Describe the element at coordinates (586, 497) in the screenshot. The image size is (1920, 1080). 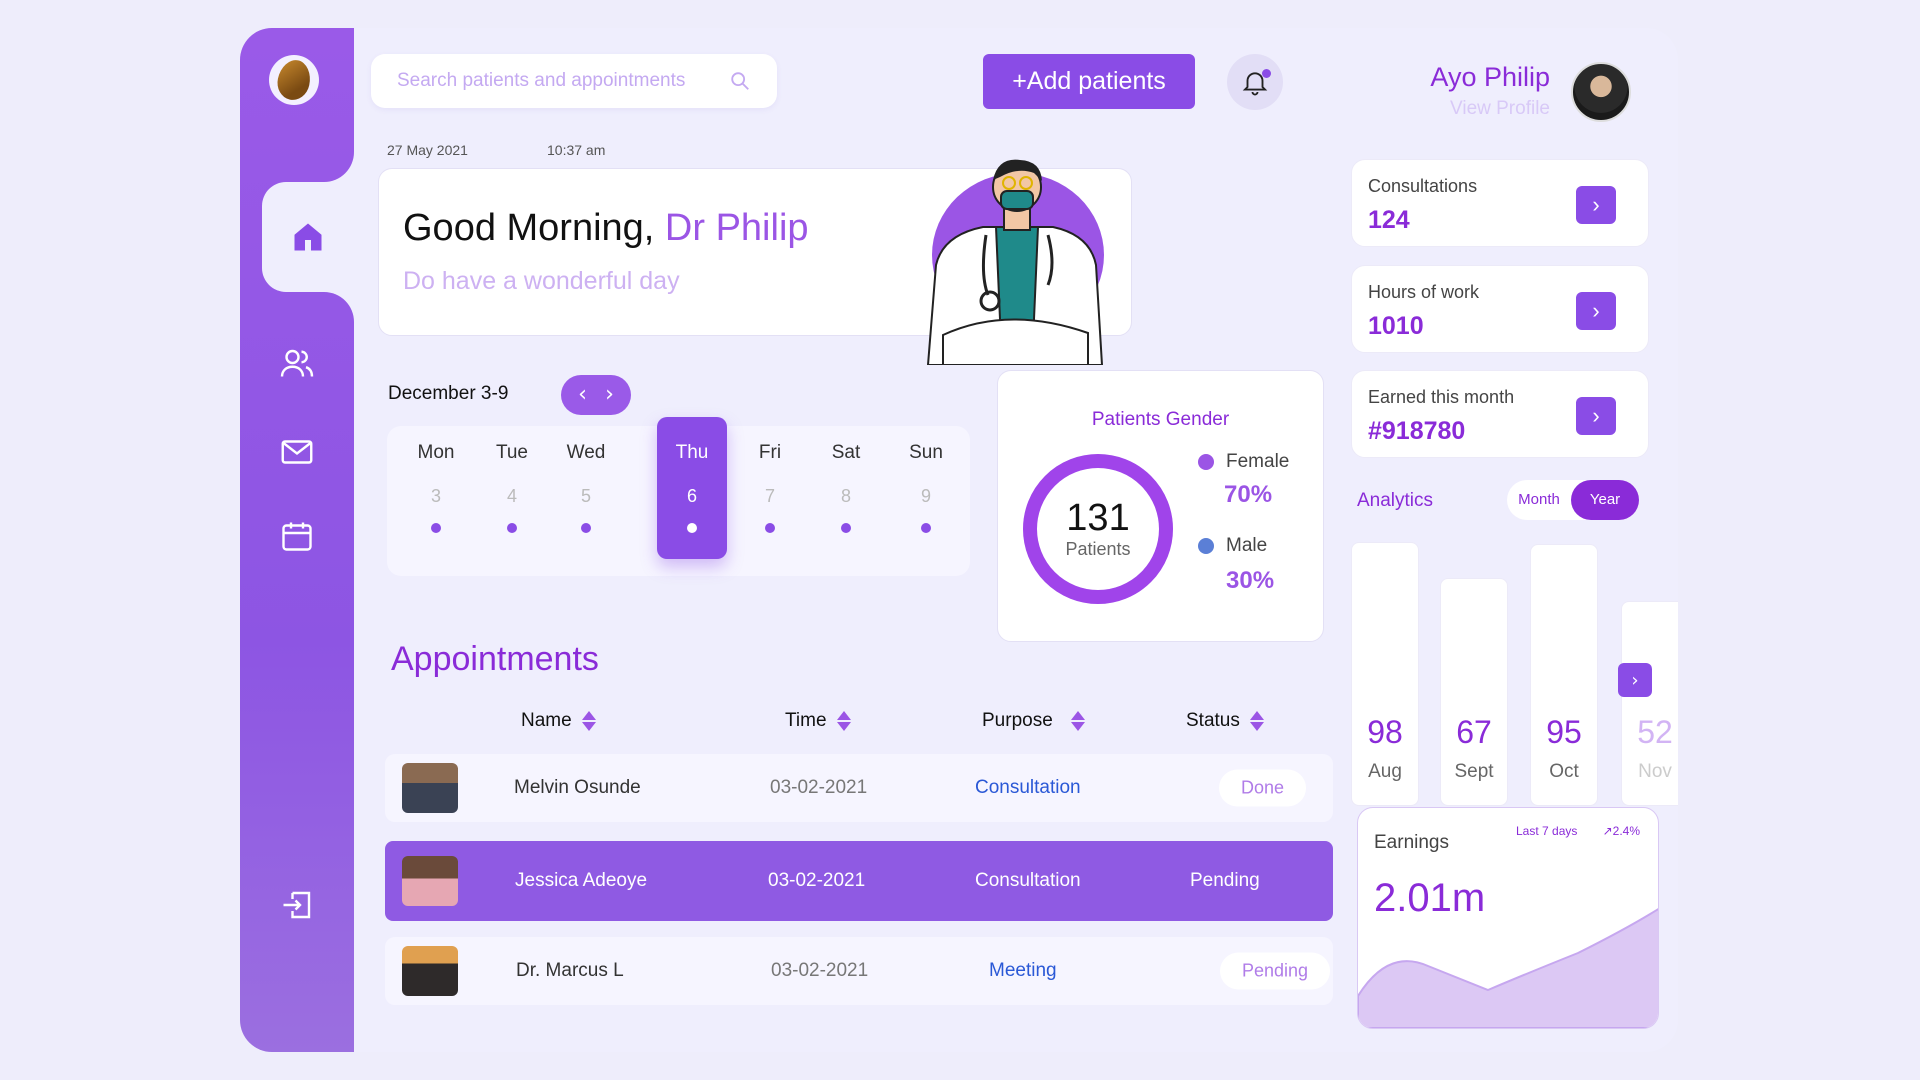
I see `calendar-day-wed: Wed 5` at that location.